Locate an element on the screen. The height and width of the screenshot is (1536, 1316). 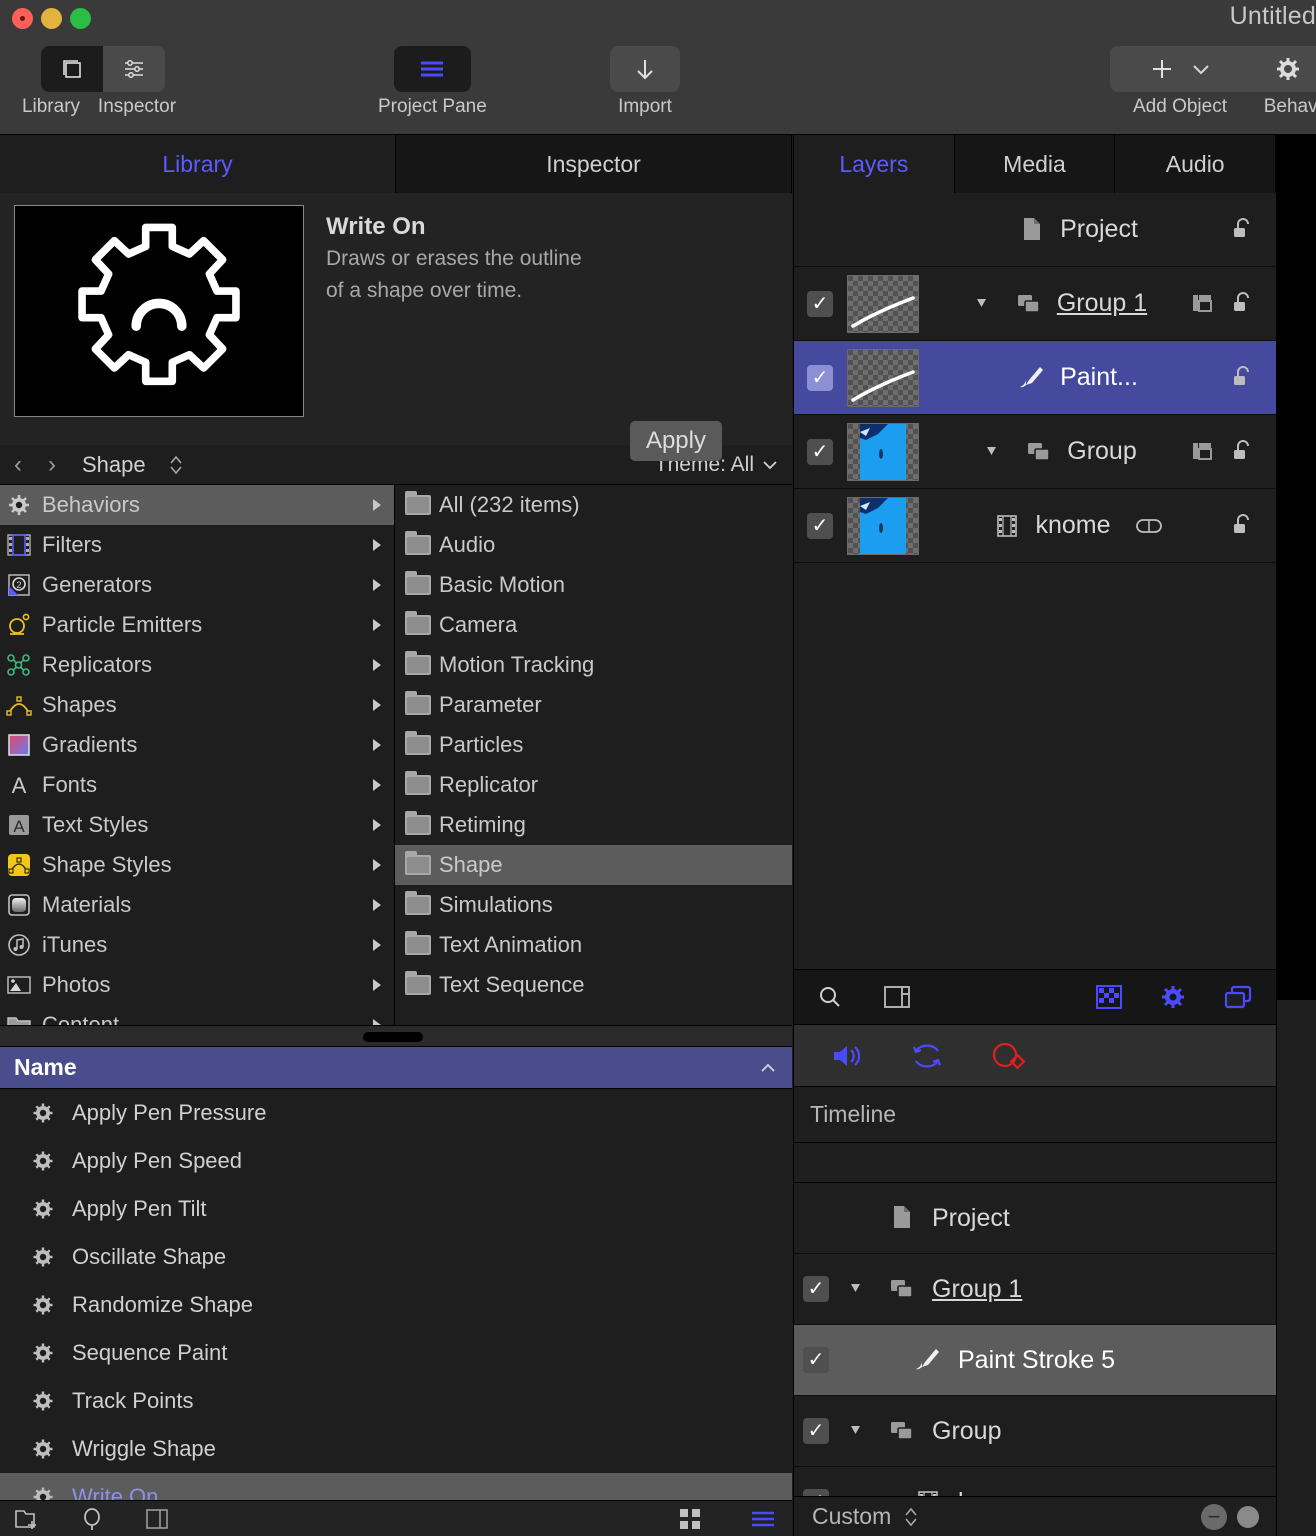
subcategory-row-camera: Camera is located at coordinates (593, 625).